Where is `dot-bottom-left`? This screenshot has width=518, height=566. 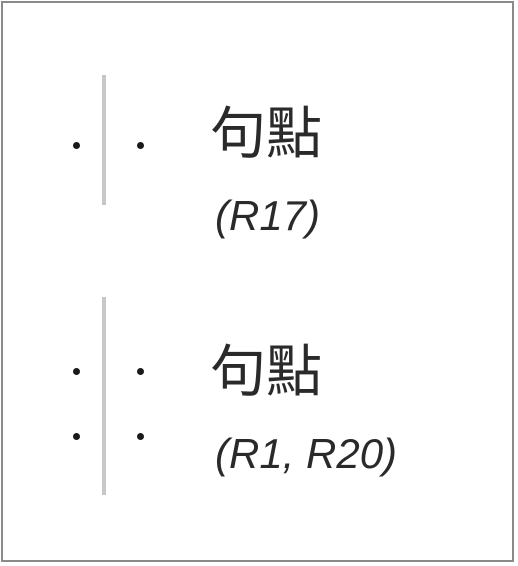
dot-bottom-left is located at coordinates (76, 436).